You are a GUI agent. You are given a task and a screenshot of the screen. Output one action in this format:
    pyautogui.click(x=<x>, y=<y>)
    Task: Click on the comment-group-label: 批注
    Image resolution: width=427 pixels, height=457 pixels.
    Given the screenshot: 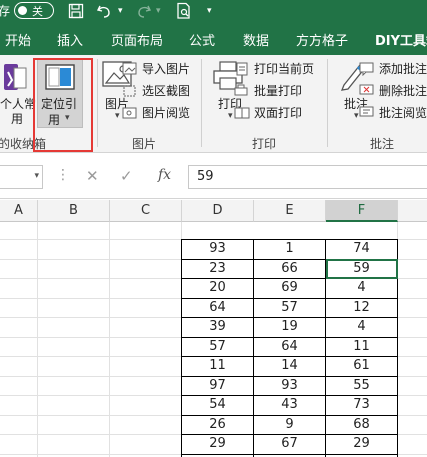 What is the action you would take?
    pyautogui.click(x=382, y=144)
    